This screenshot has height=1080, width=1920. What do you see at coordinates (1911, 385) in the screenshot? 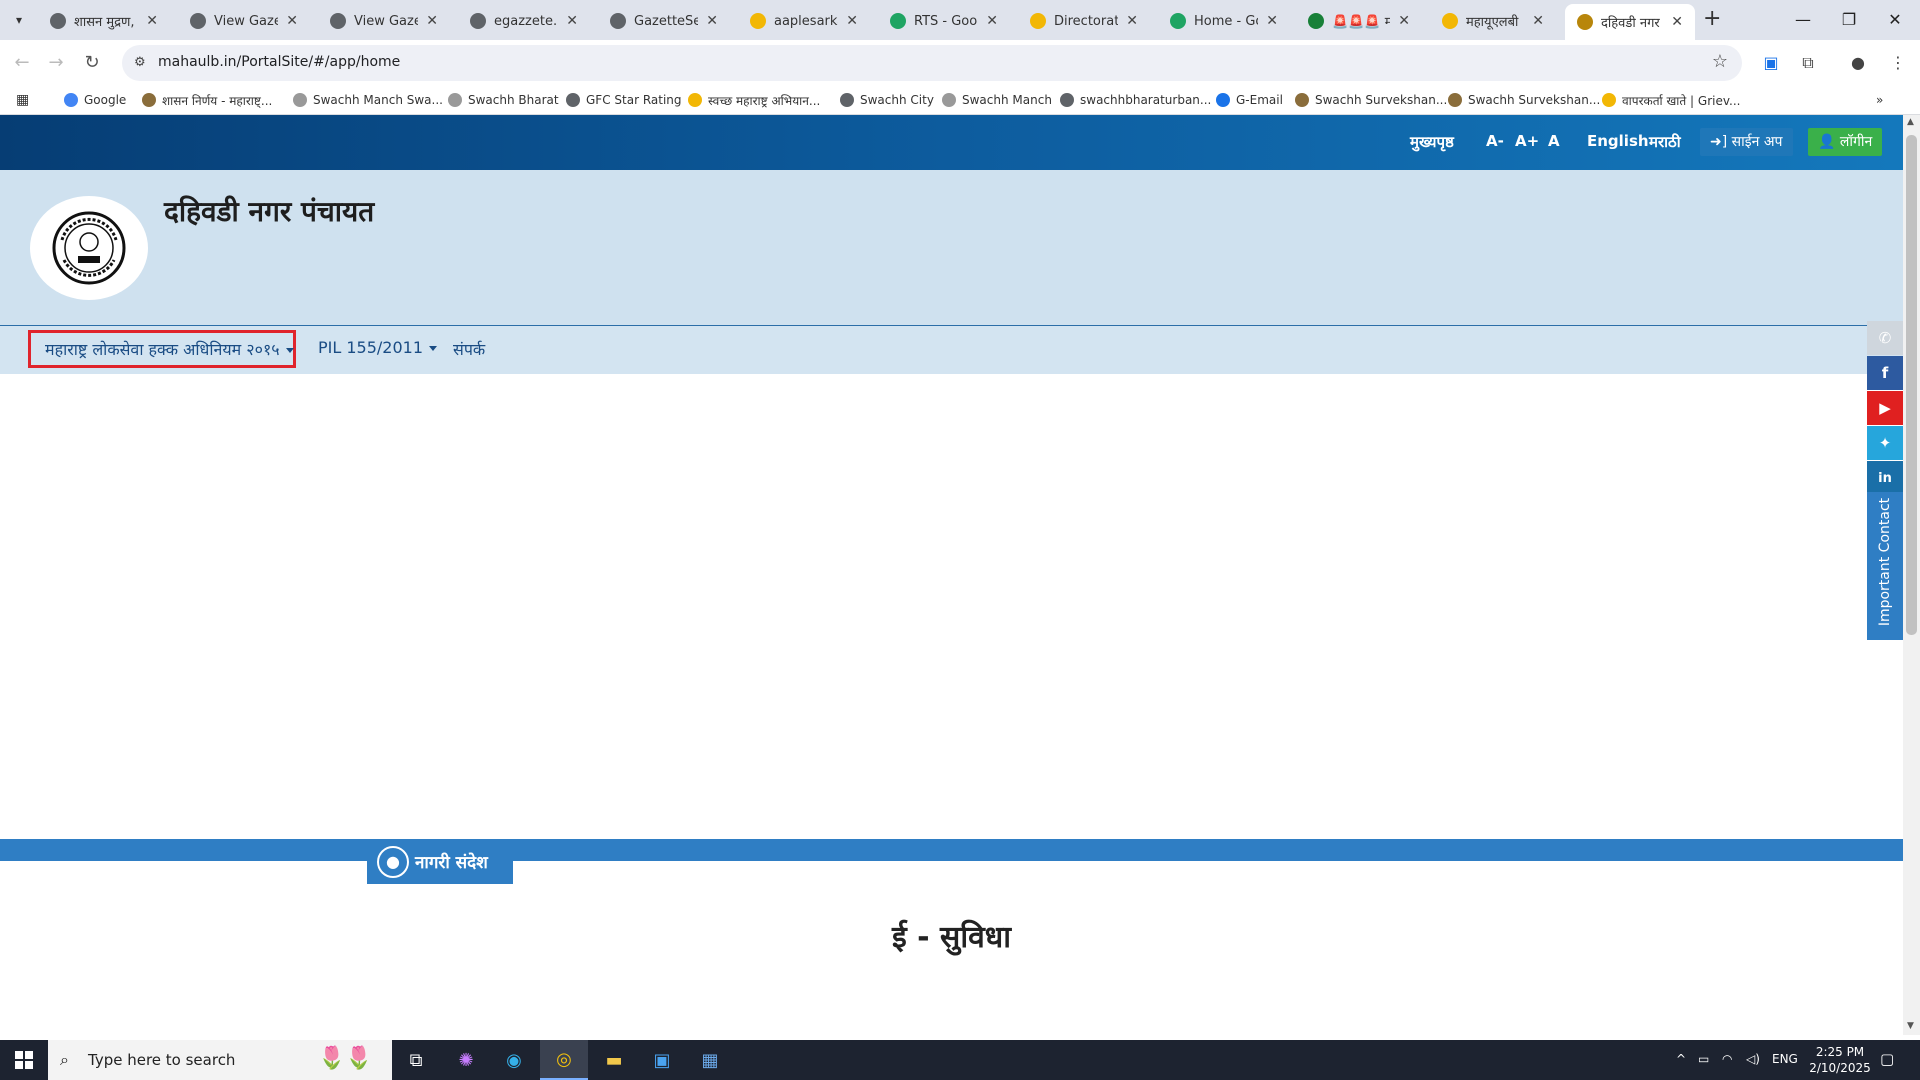
I see `scrollbar-thumb` at bounding box center [1911, 385].